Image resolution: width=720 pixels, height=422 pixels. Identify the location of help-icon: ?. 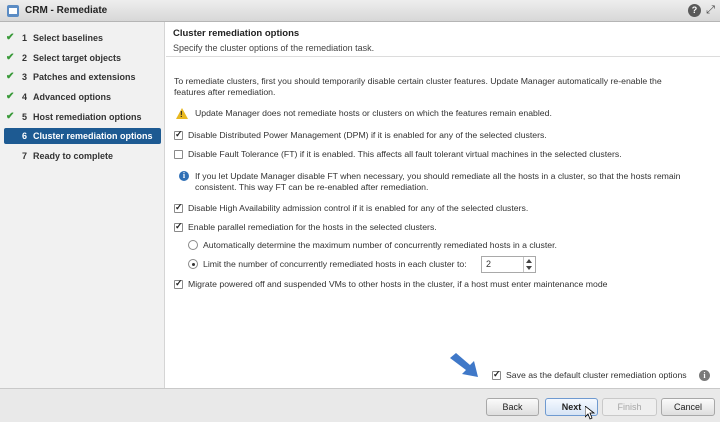
(694, 10).